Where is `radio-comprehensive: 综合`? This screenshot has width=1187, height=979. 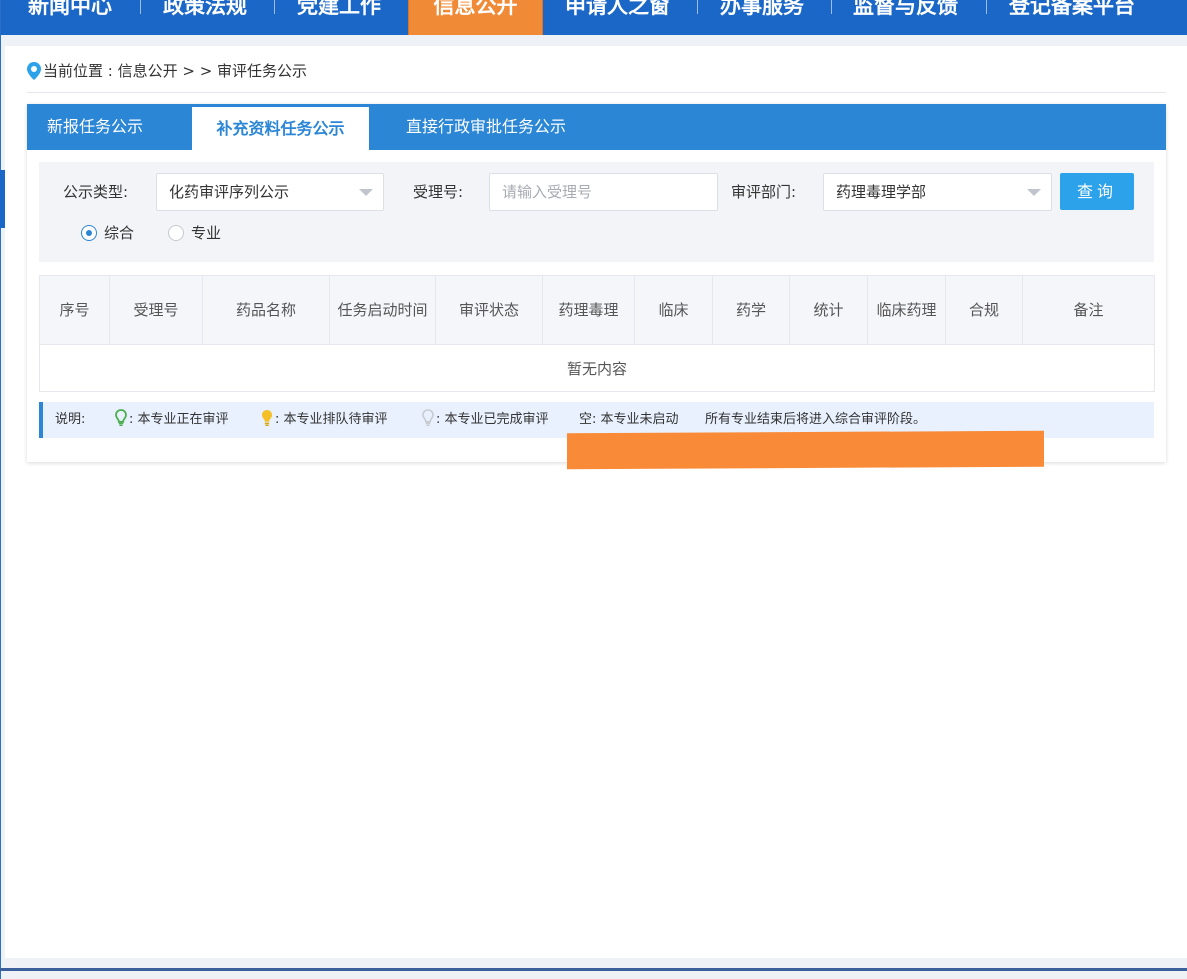 radio-comprehensive: 综合 is located at coordinates (107, 233).